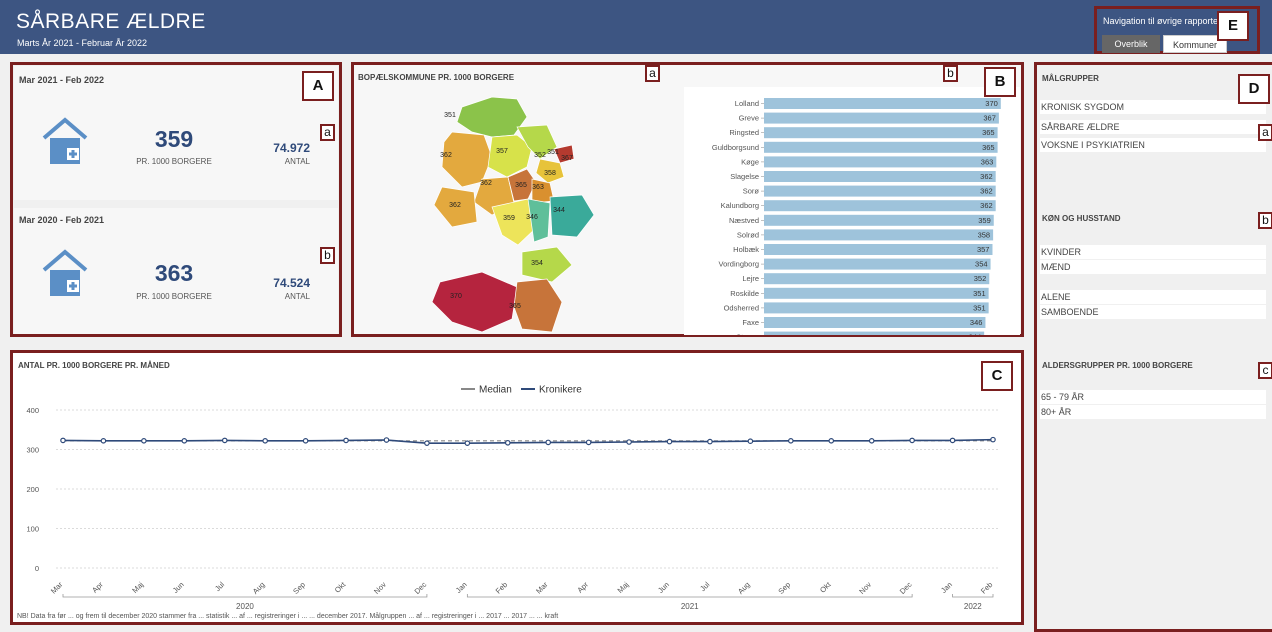 The height and width of the screenshot is (632, 1272). I want to click on bar-category-label: Slagelse, so click(744, 176).